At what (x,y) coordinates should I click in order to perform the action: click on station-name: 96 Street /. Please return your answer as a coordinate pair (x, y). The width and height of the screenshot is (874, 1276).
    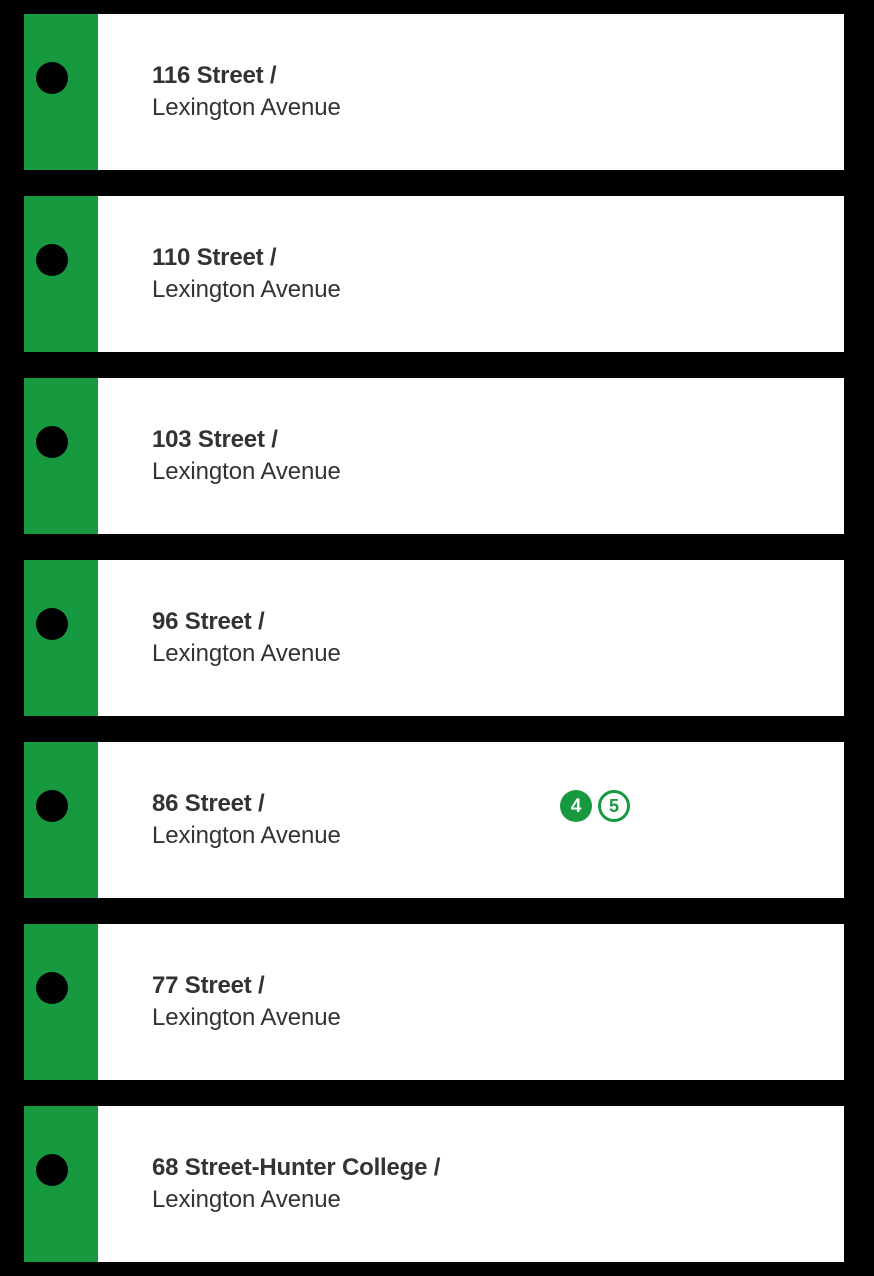
    Looking at the image, I should click on (208, 621).